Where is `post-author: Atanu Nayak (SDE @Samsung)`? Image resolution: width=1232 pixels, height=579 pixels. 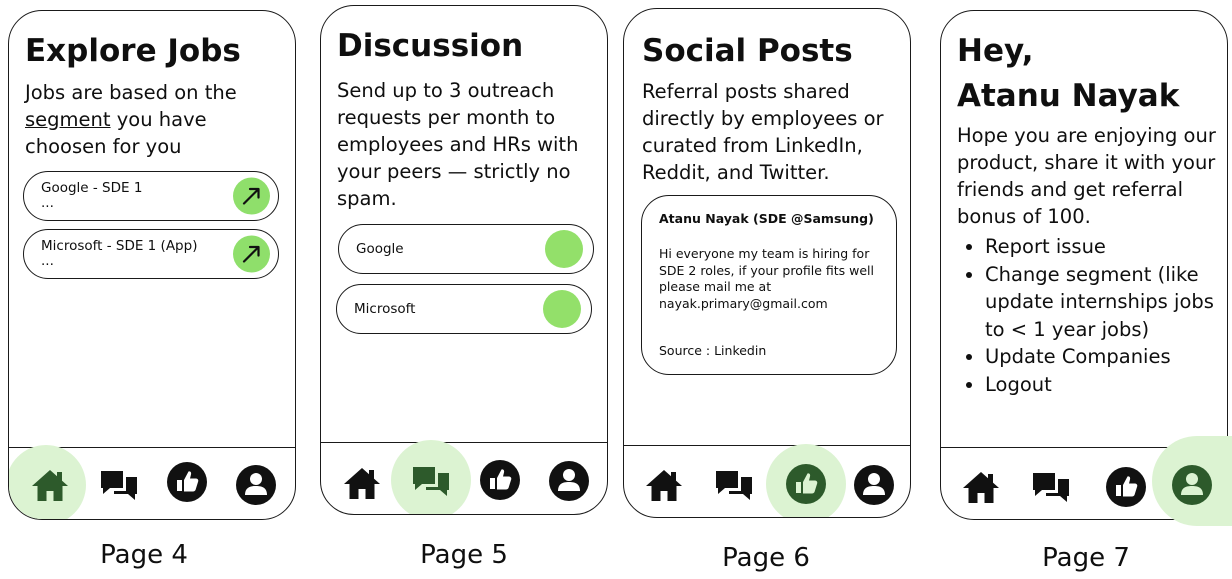
post-author: Atanu Nayak (SDE @Samsung) is located at coordinates (766, 218).